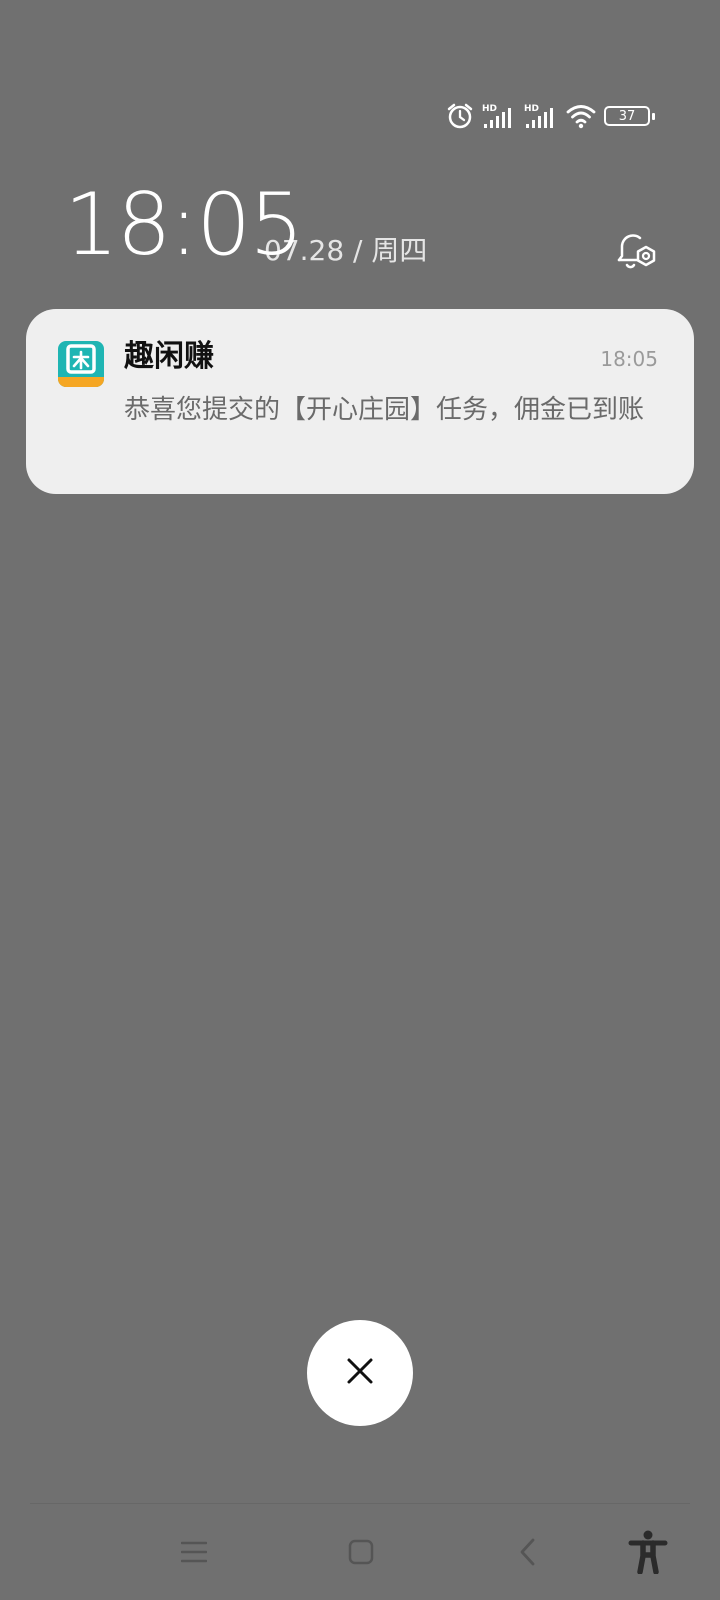  I want to click on accessibility-icon, so click(648, 1554).